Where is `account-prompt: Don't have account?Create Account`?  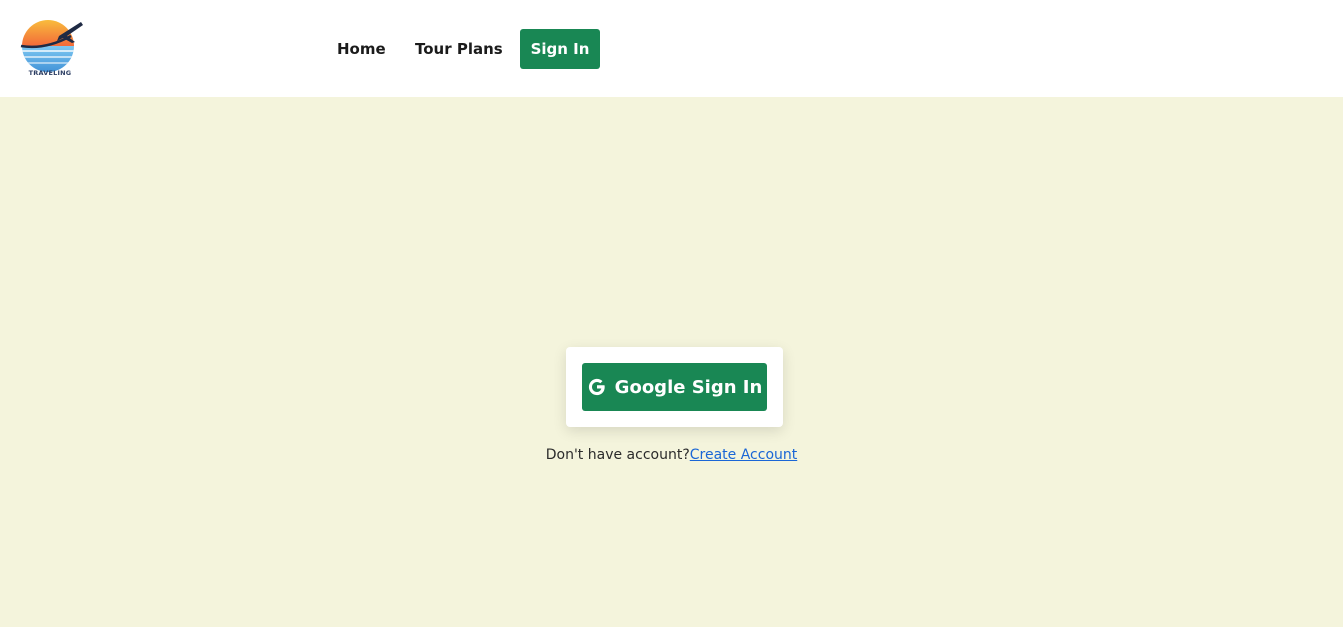
account-prompt: Don't have account?Create Account is located at coordinates (671, 455).